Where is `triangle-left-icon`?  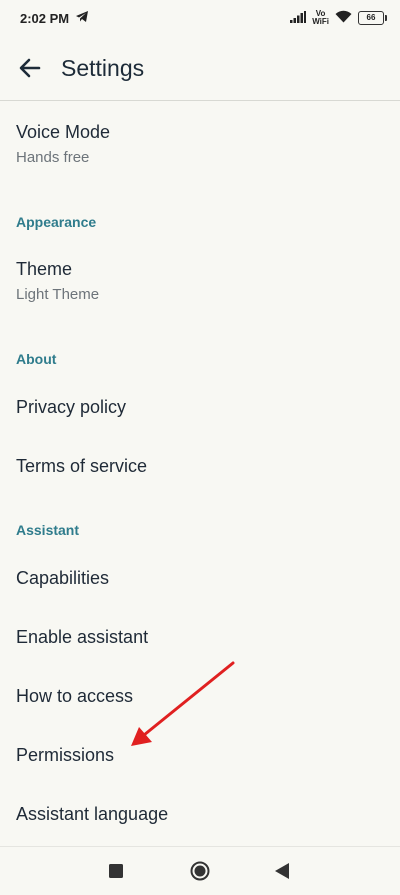 triangle-left-icon is located at coordinates (282, 871).